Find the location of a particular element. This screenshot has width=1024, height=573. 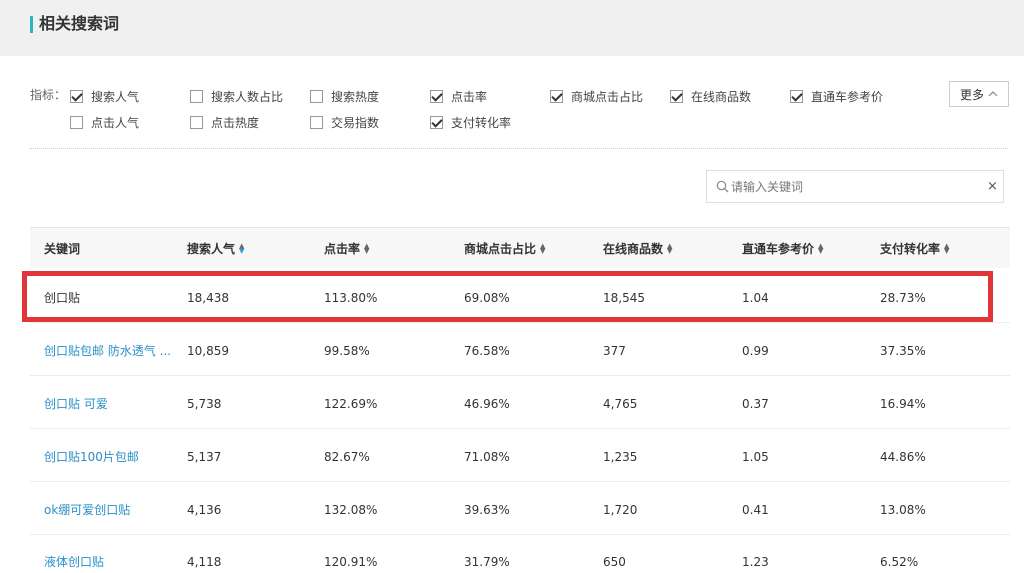

checkbox-label: 搜索人气 is located at coordinates (115, 96).